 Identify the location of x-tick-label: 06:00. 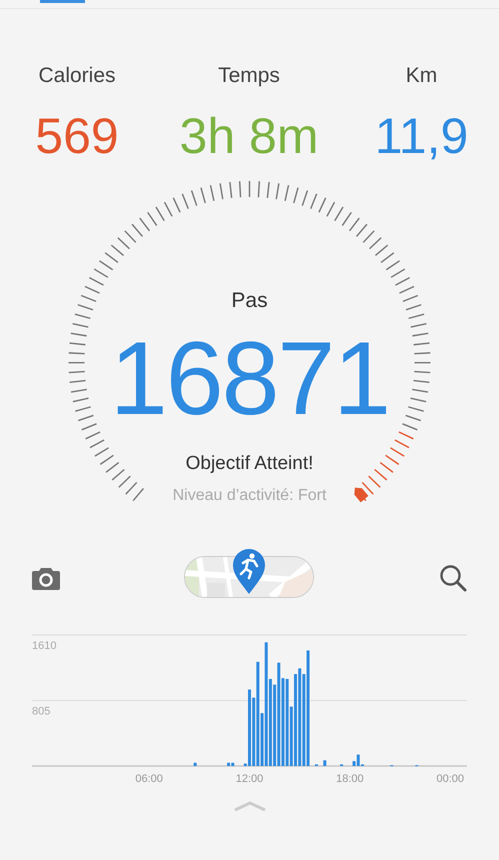
(149, 779).